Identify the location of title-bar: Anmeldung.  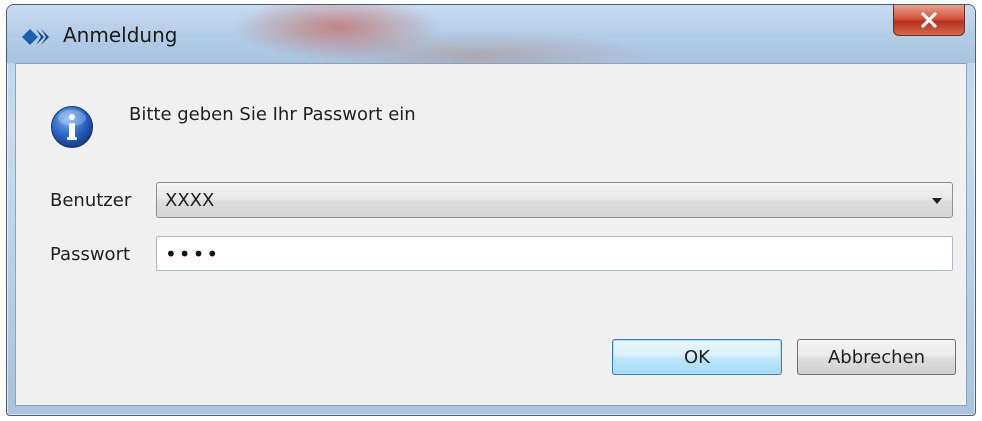
(491, 34).